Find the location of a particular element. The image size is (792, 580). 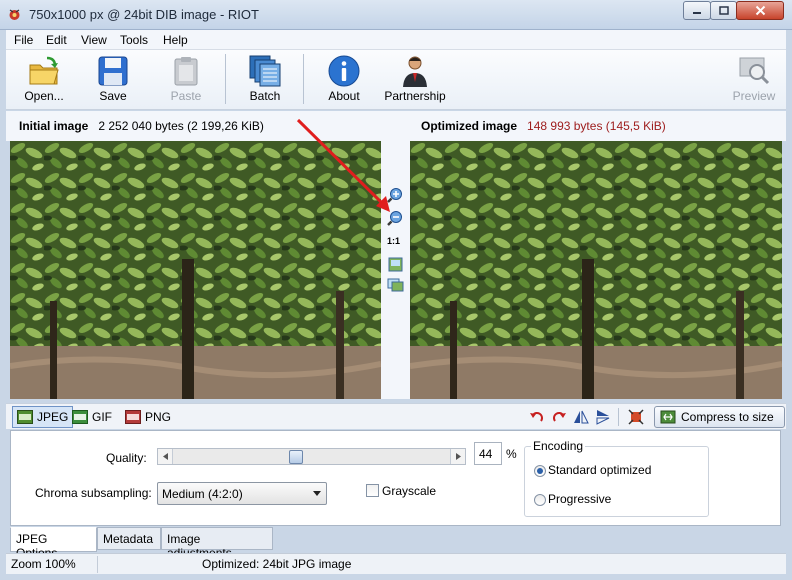

slider-left-arrow is located at coordinates (165, 456).